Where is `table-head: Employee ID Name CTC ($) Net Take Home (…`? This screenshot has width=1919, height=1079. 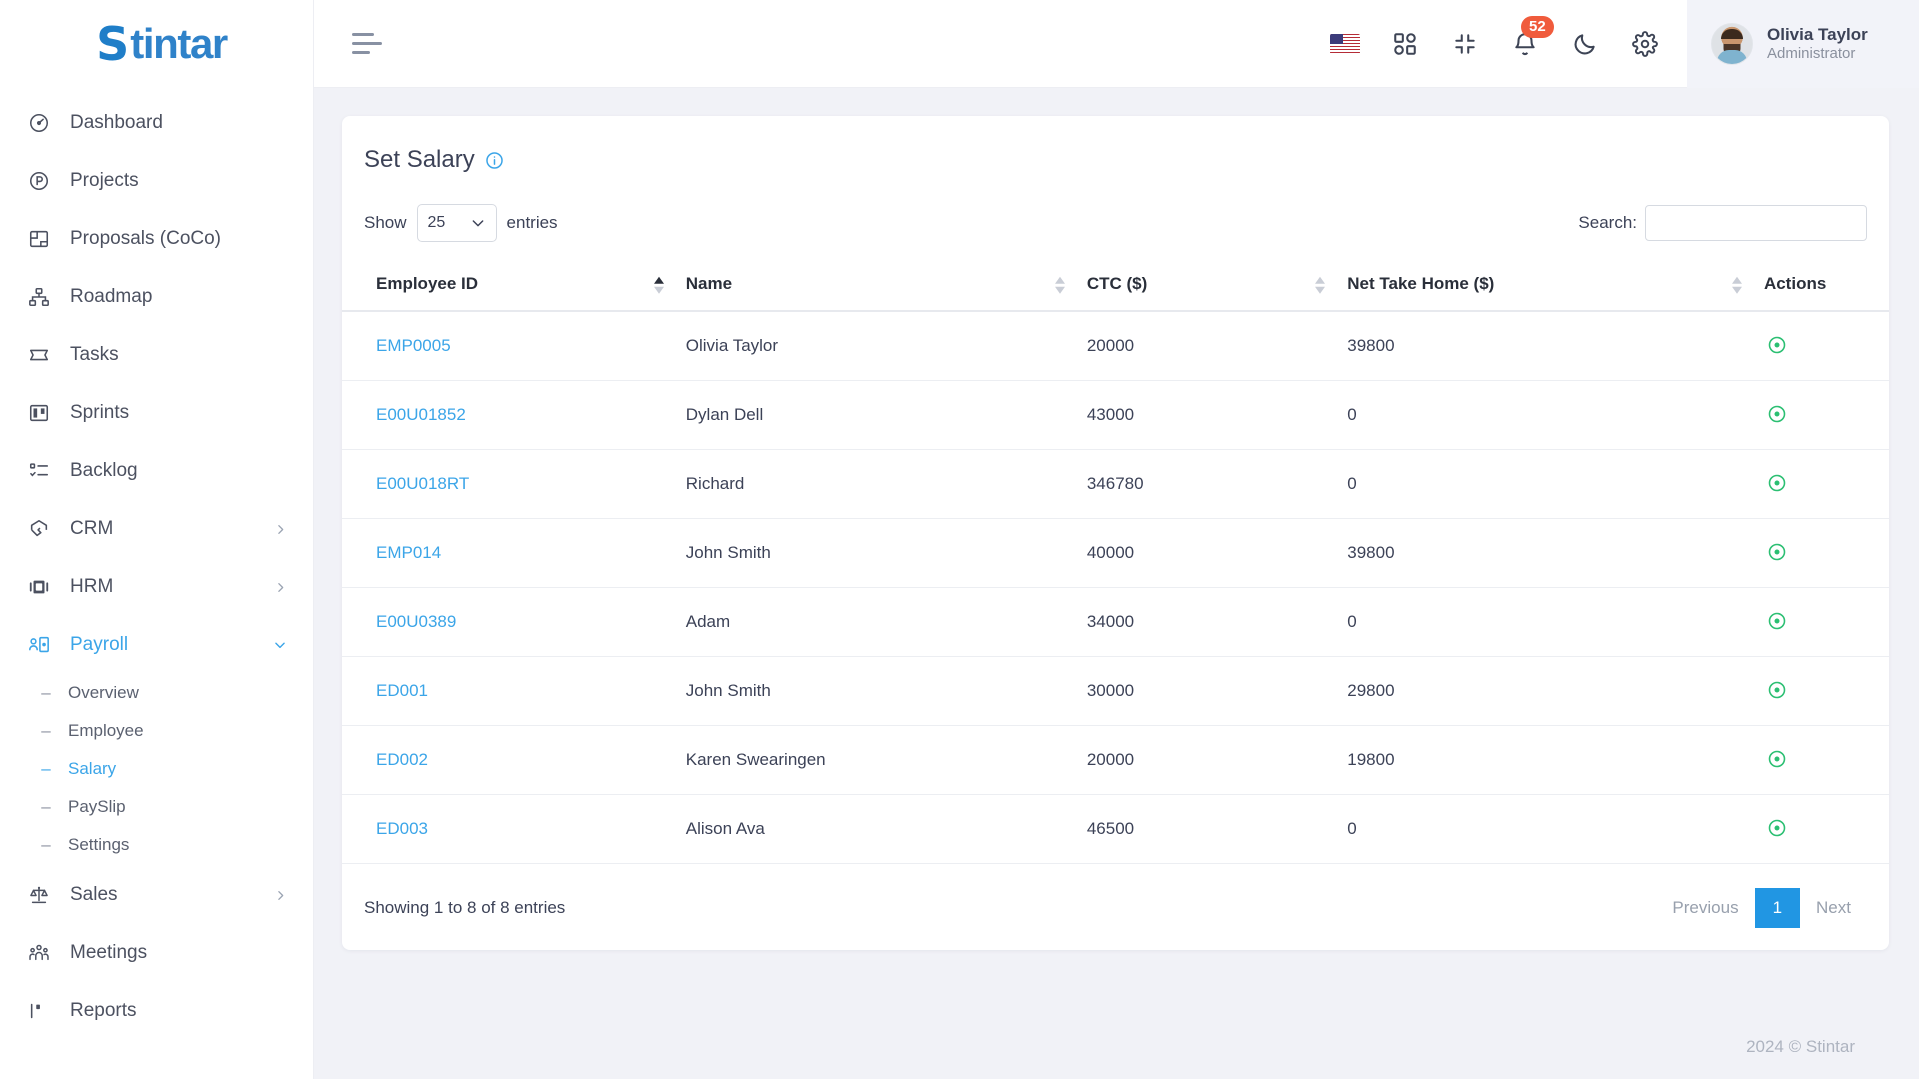
table-head: Employee ID Name CTC ($) Net Take Home (… is located at coordinates (1115, 288).